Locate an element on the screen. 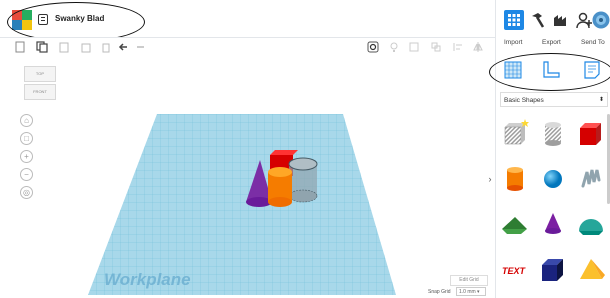  annotation-ellipse-panel-tools is located at coordinates (549, 72).